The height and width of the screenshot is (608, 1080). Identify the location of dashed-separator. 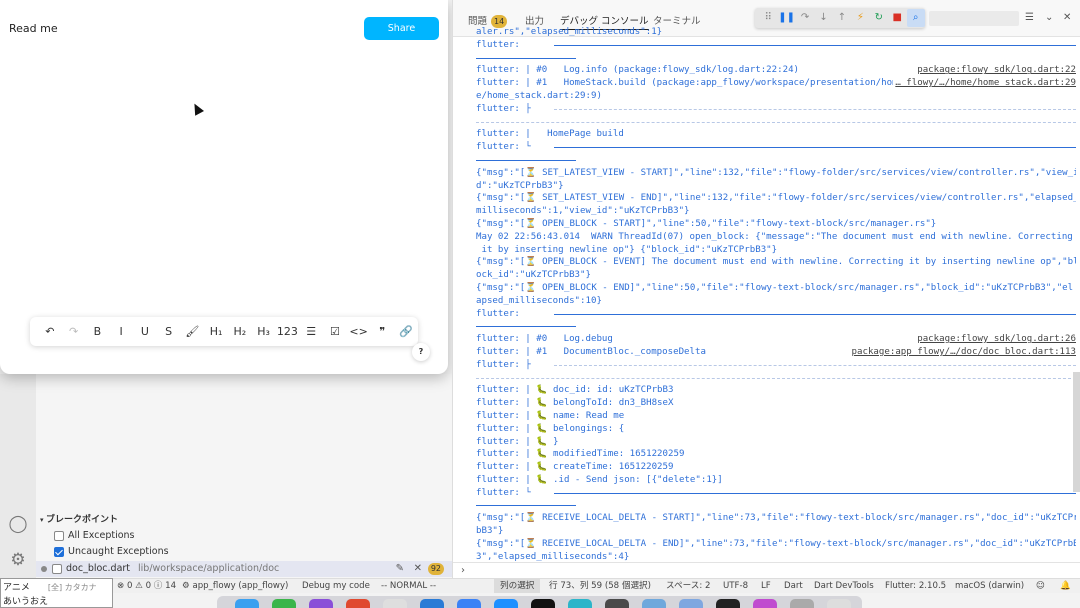
(776, 378).